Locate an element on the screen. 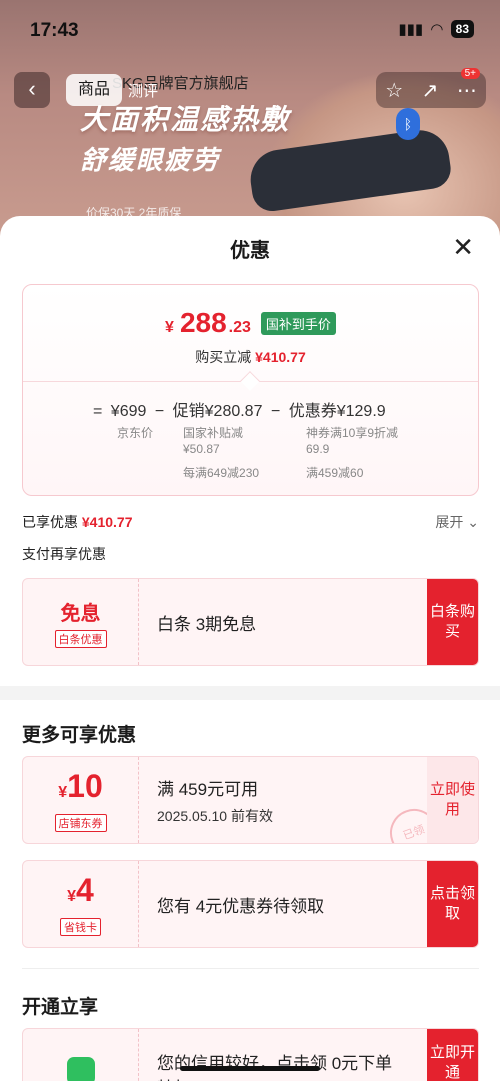 The height and width of the screenshot is (1081, 500). chevron-left-icon: ‹ is located at coordinates (32, 88).